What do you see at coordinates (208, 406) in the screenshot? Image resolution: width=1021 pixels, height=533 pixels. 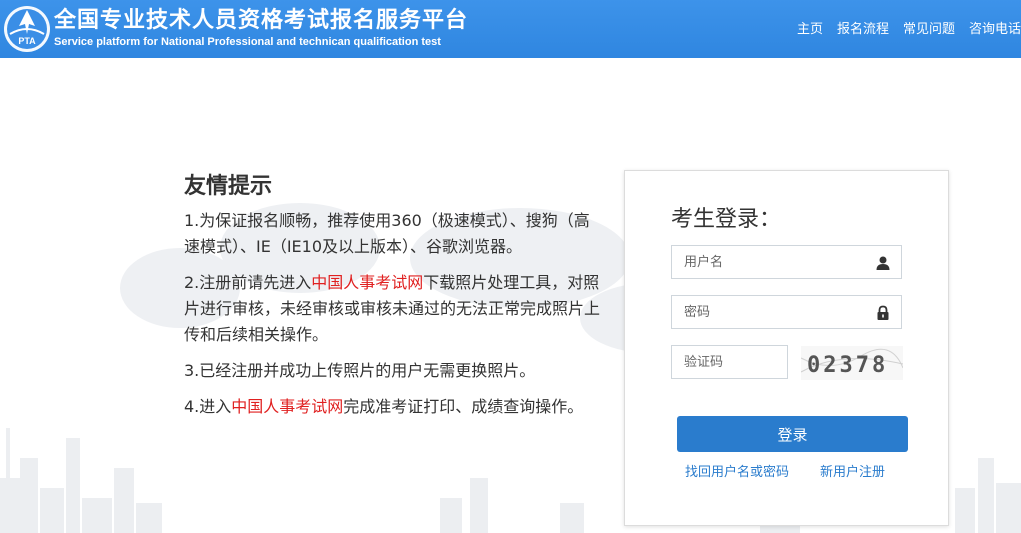 I see `tip-text: 4.进入` at bounding box center [208, 406].